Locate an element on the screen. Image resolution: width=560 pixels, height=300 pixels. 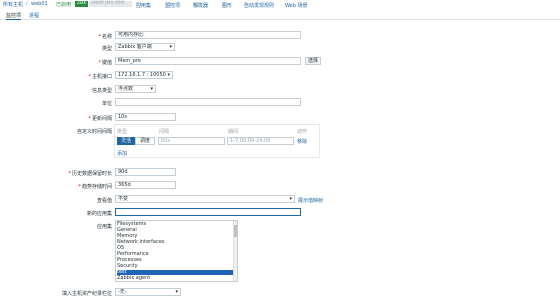
tab-item: 监控项 is located at coordinates (14, 16).